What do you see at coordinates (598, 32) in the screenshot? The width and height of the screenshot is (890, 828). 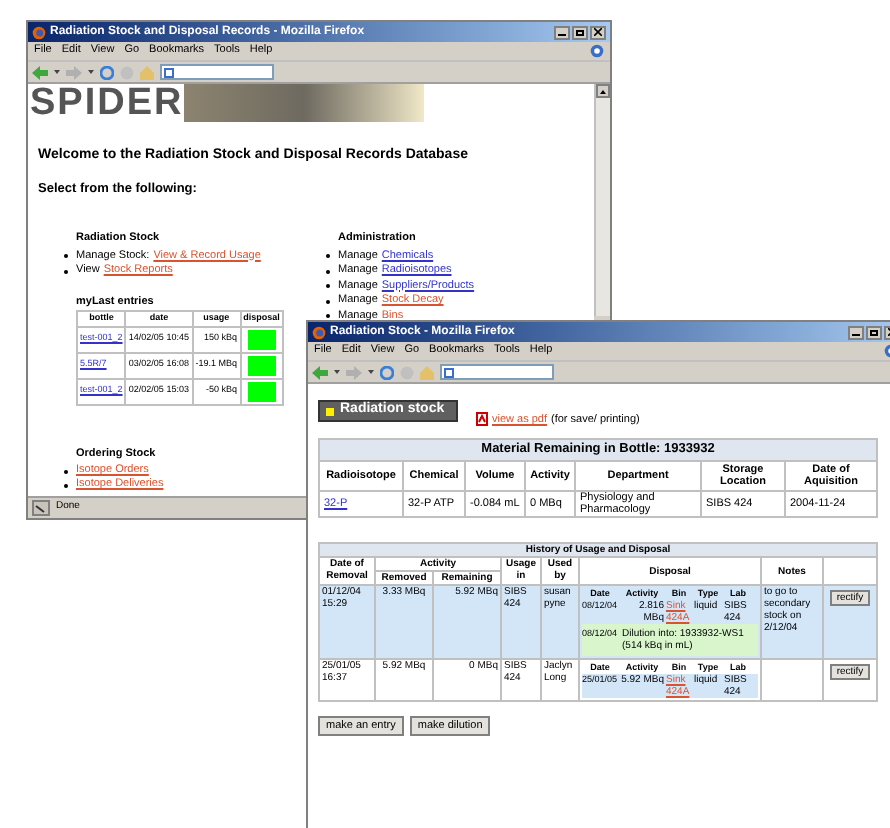 I see `close-icon` at bounding box center [598, 32].